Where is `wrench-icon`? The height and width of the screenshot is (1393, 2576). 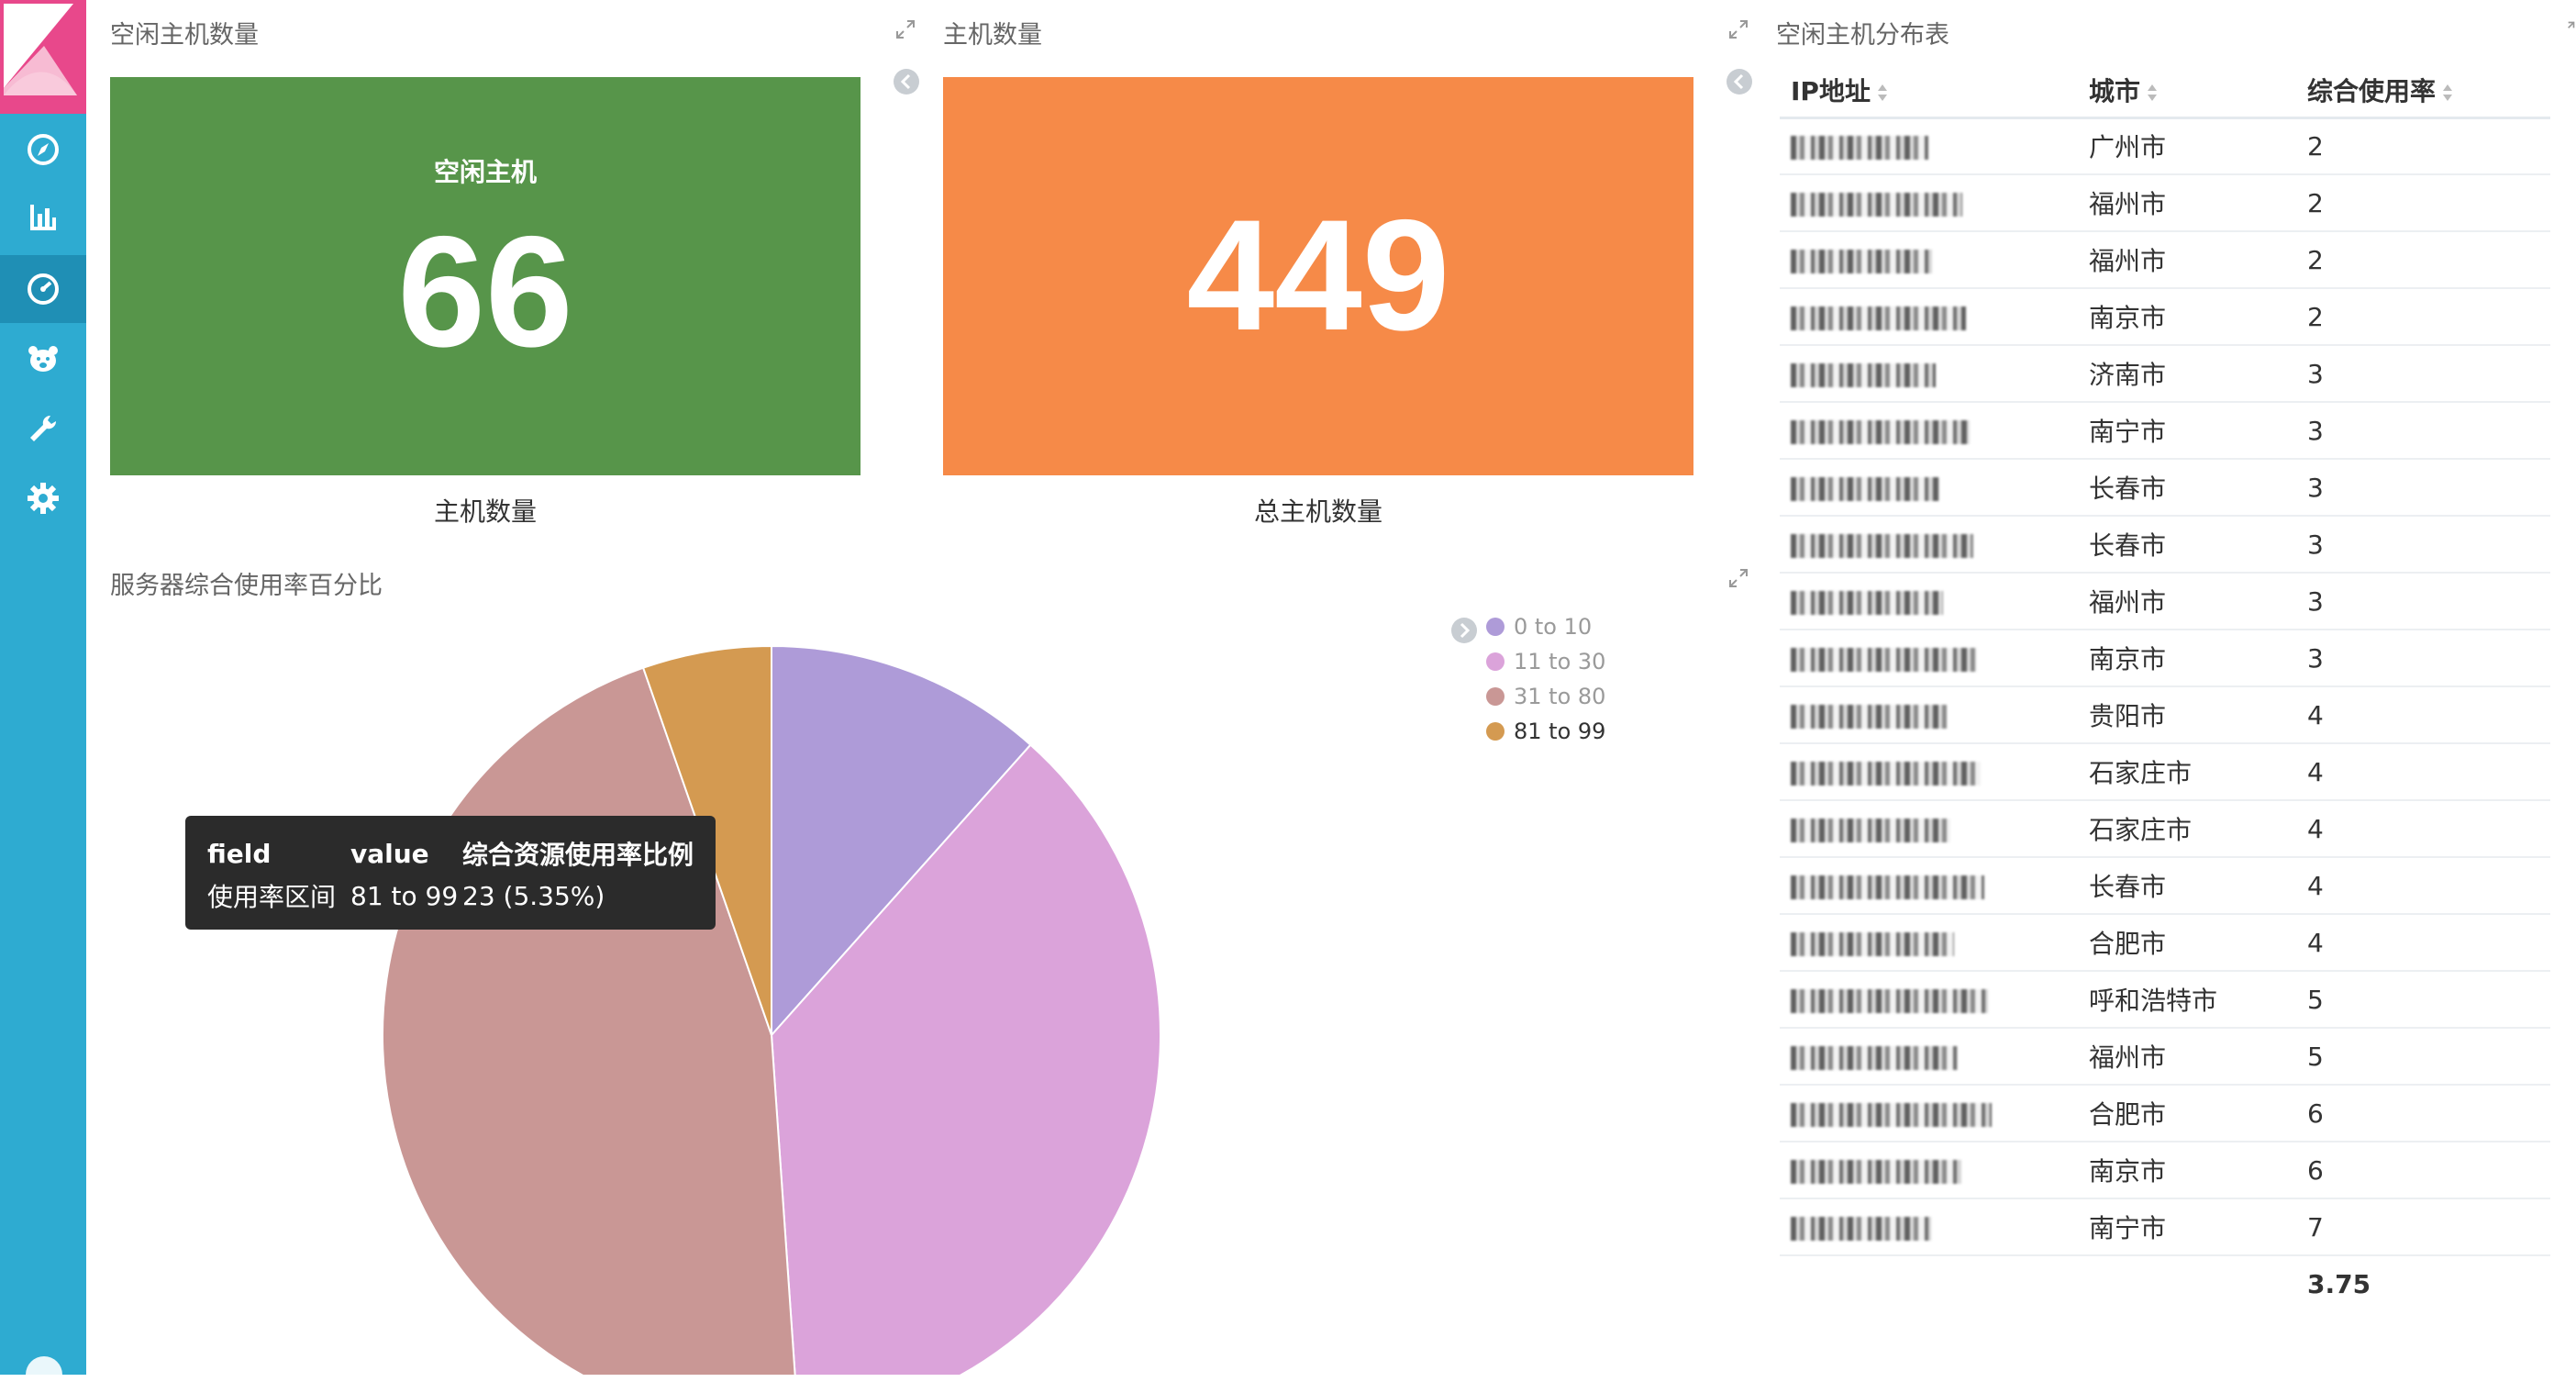 wrench-icon is located at coordinates (43, 428).